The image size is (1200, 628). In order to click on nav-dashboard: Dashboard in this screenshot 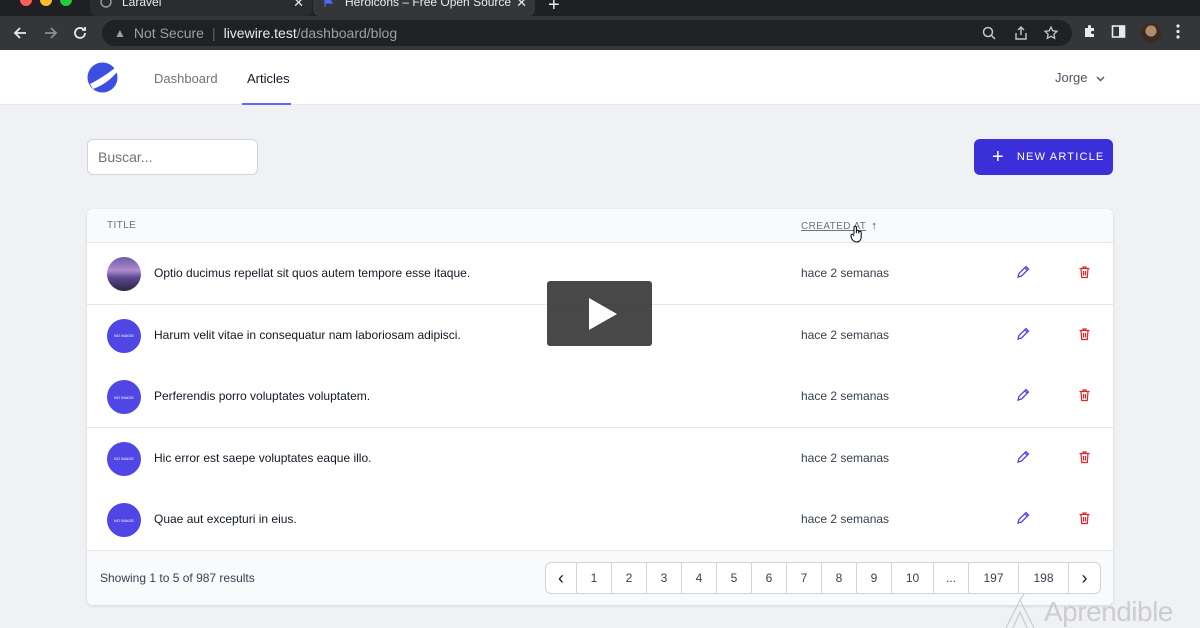, I will do `click(186, 78)`.